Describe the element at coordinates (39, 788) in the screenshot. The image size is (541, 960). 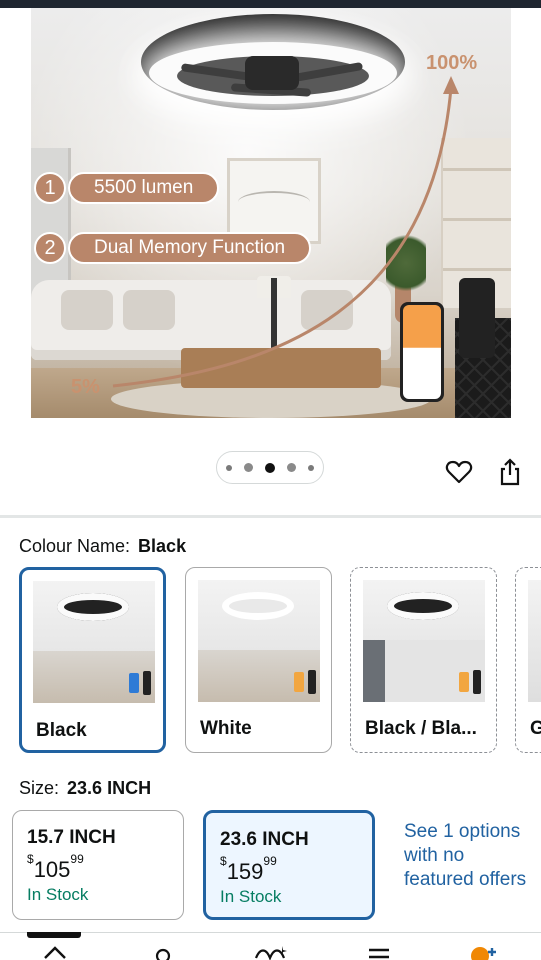
I see `size-label-text: Size:` at that location.